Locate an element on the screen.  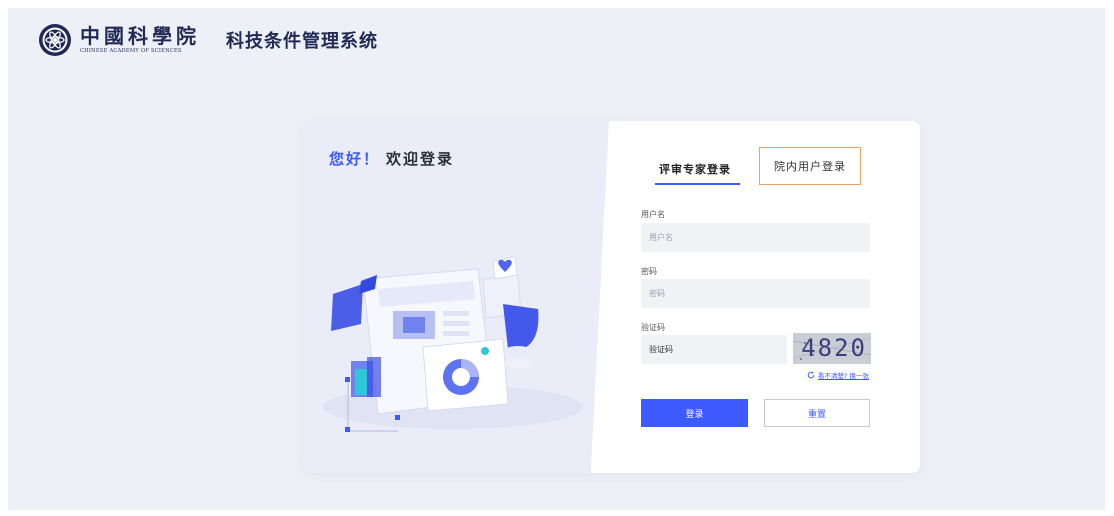
captcha-input is located at coordinates (714, 349).